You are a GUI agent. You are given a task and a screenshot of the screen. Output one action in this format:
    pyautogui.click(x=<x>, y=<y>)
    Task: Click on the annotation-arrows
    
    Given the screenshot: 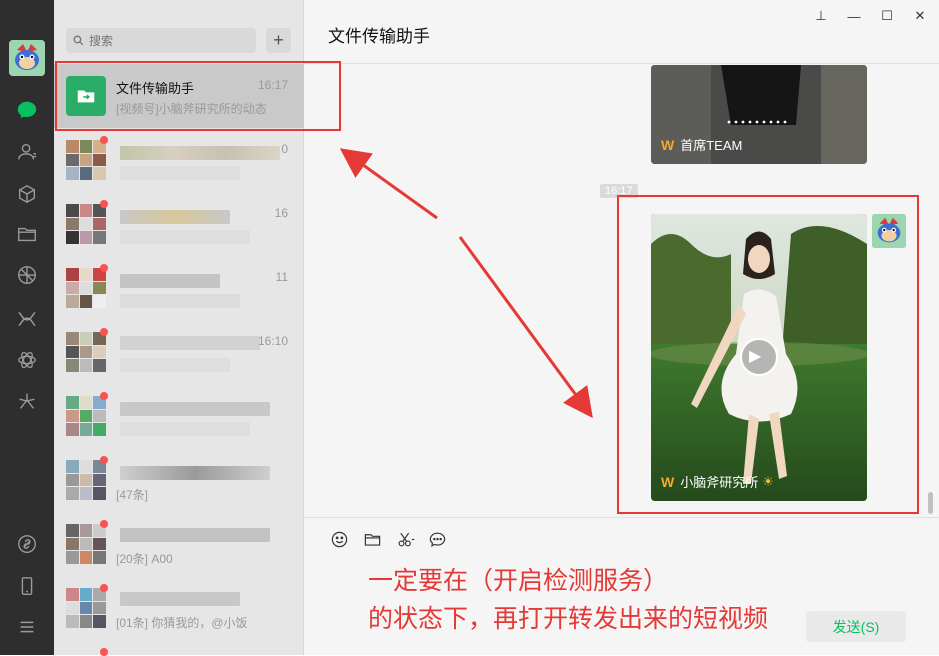 What is the action you would take?
    pyautogui.click(x=466, y=283)
    